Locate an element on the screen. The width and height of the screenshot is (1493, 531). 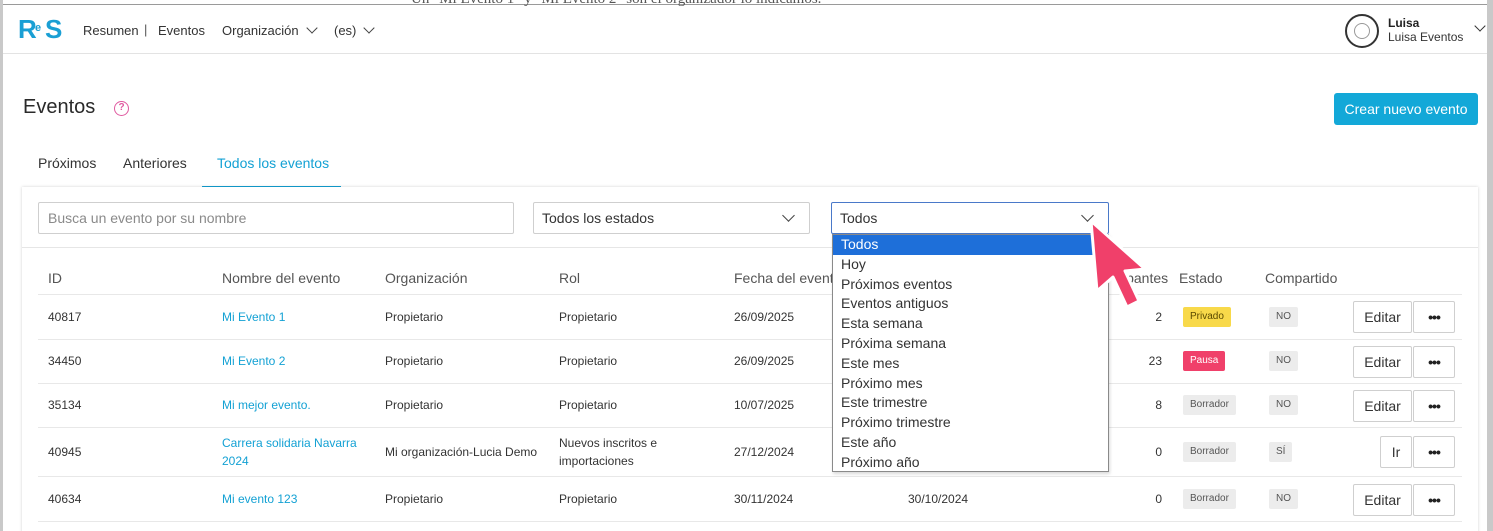
dropdown-option: Próximos eventos is located at coordinates (970, 285).